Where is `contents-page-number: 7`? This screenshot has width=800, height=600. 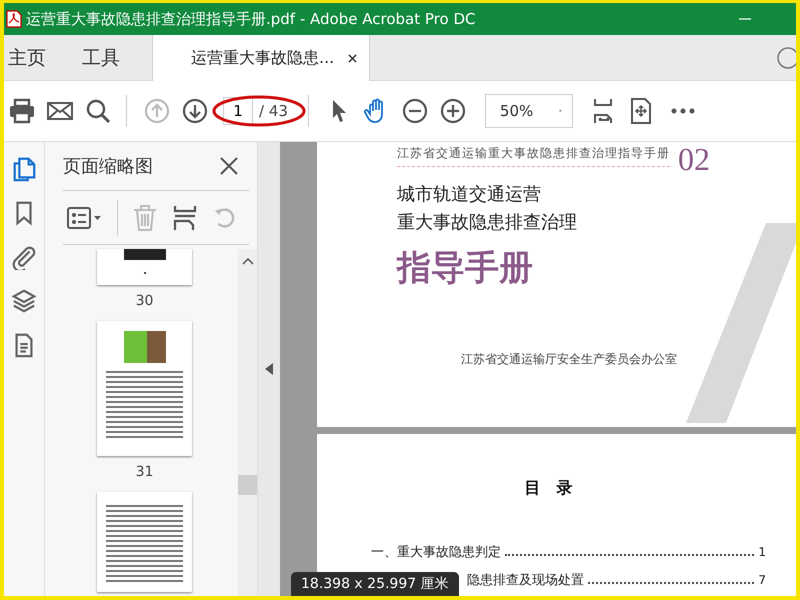
contents-page-number: 7 is located at coordinates (762, 580).